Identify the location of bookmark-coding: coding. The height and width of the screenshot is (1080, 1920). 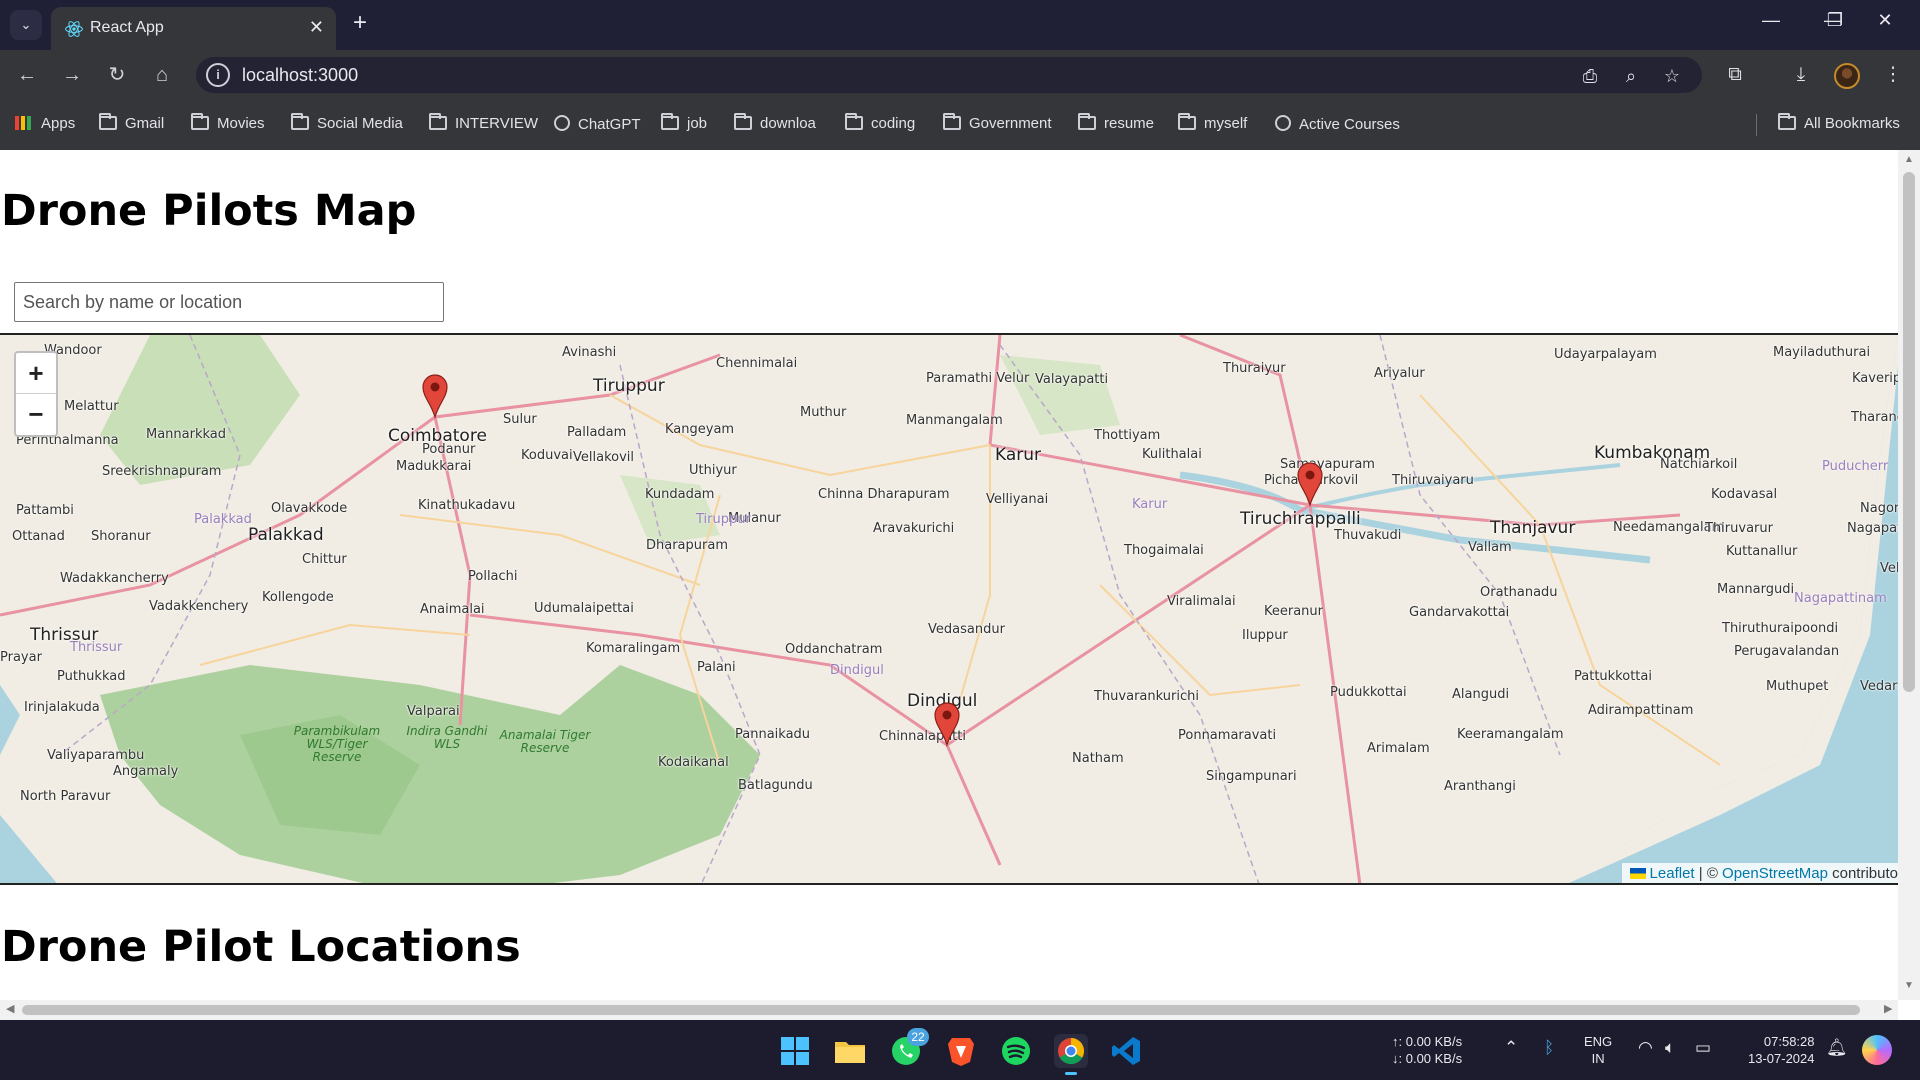
(880, 124).